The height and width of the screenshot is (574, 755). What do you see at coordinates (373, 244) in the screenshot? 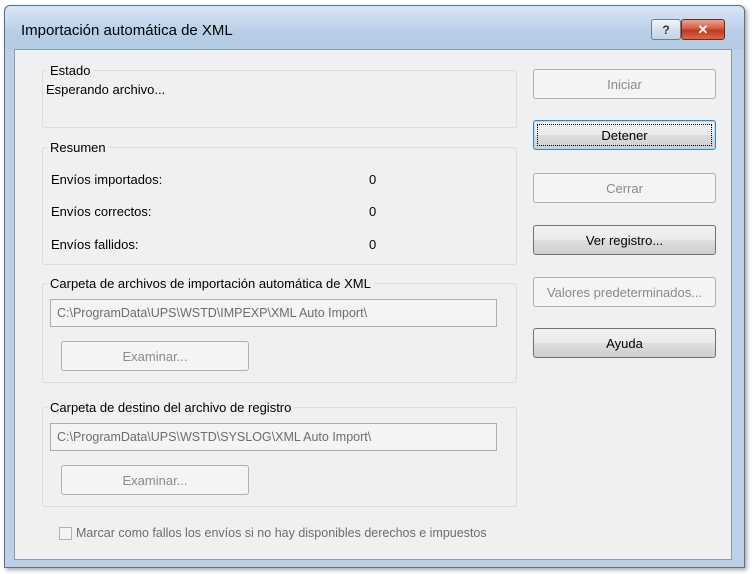
I see `fallidos-value: 0` at bounding box center [373, 244].